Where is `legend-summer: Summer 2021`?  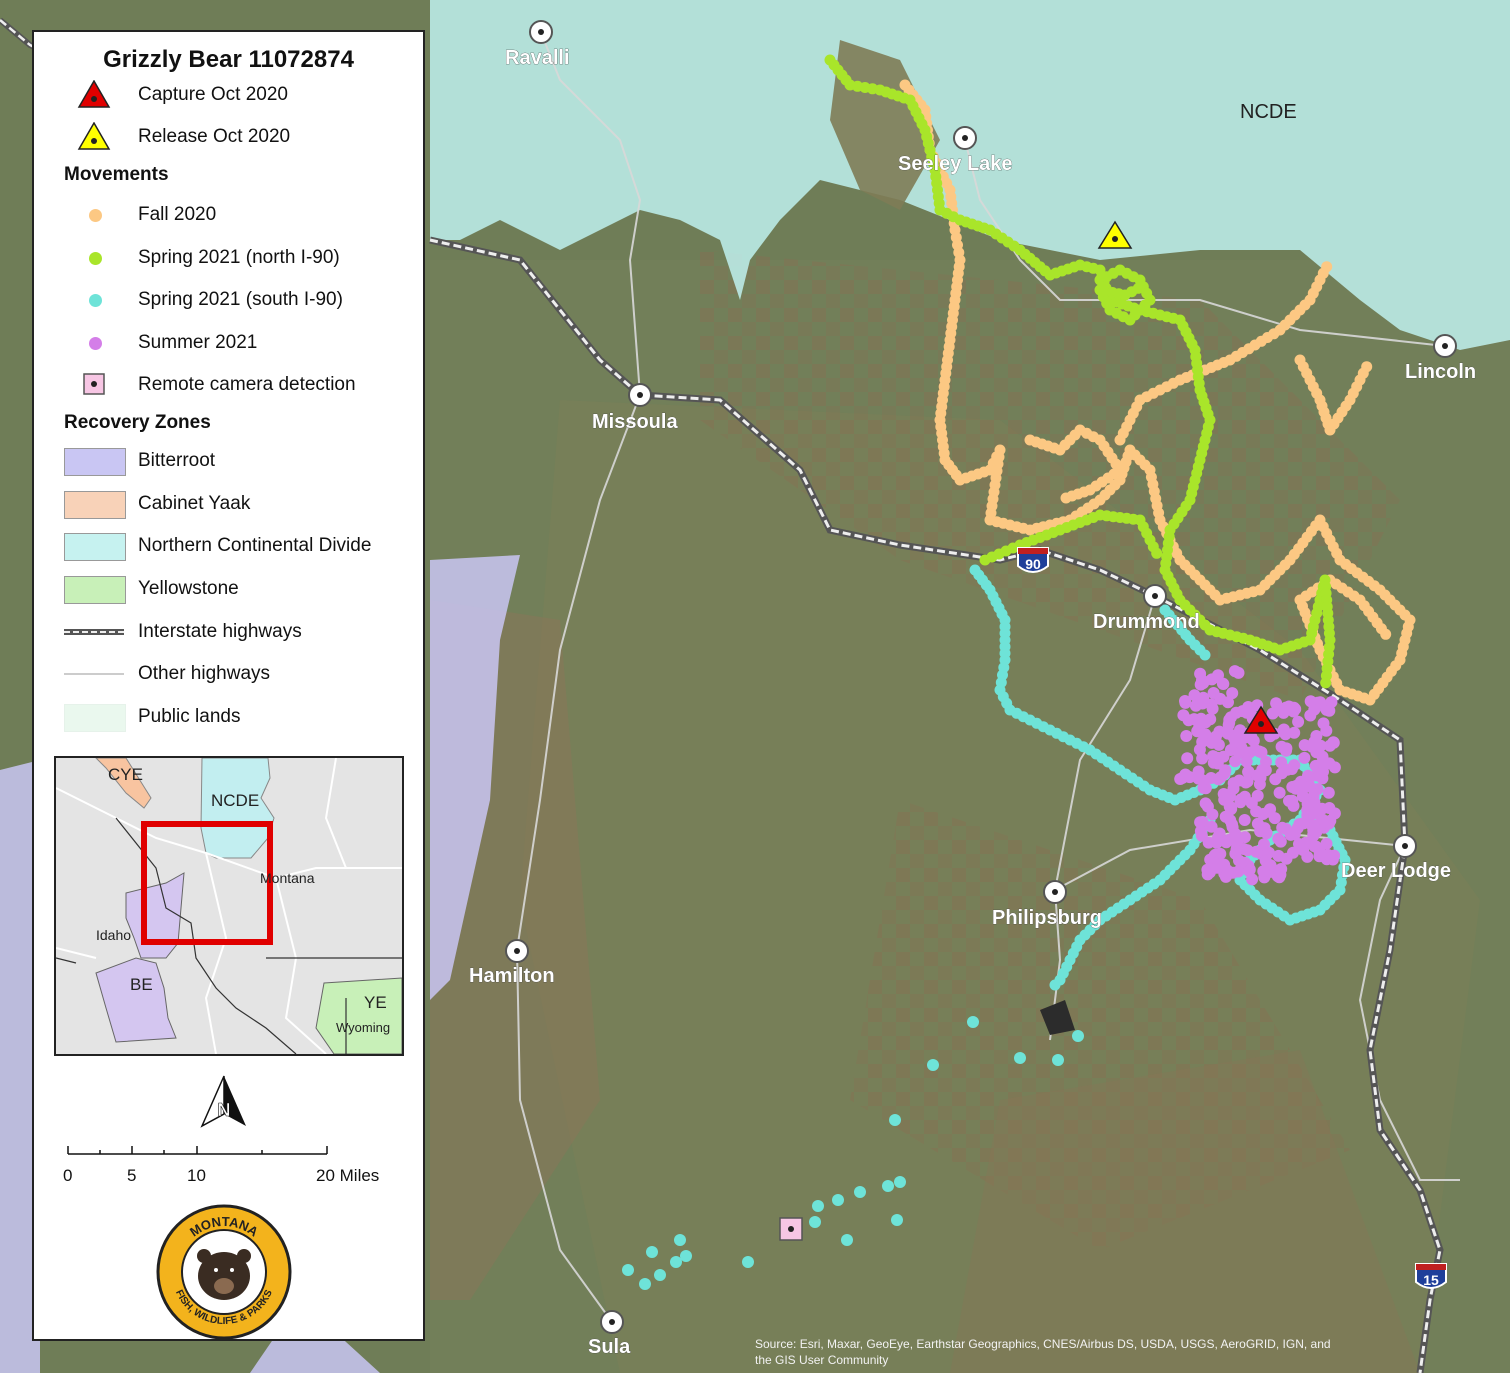
legend-summer: Summer 2021 is located at coordinates (228, 343).